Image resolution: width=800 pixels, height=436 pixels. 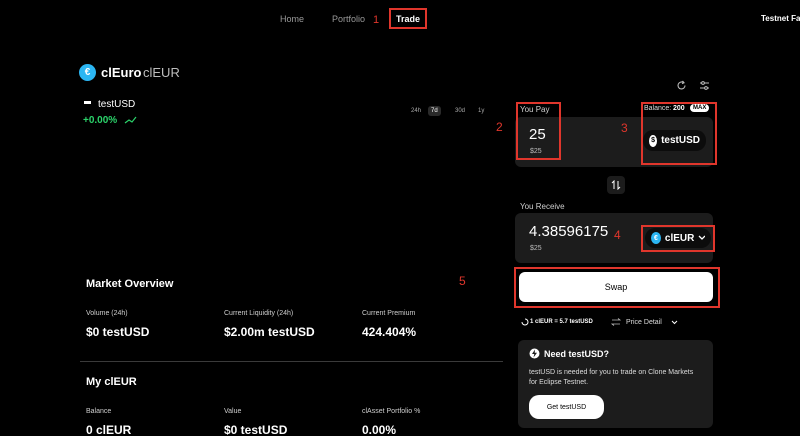 I want to click on balance-value: 200, so click(x=679, y=108).